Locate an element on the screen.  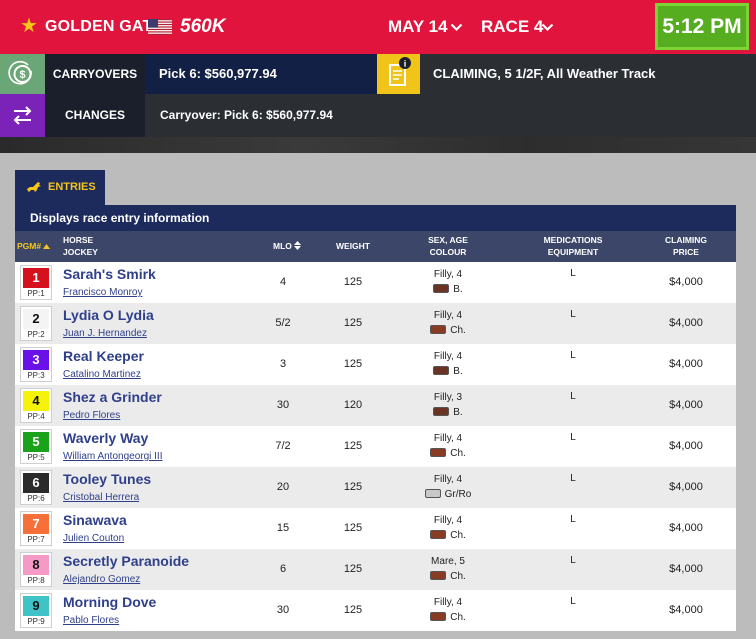
jockey-name-link: Julien Couton is located at coordinates (93, 538).